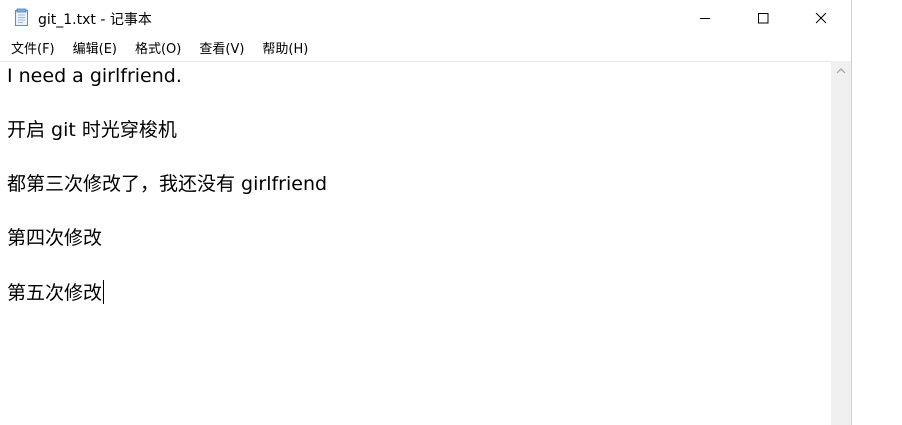 The width and height of the screenshot is (902, 425). I want to click on scroll-up-button, so click(841, 71).